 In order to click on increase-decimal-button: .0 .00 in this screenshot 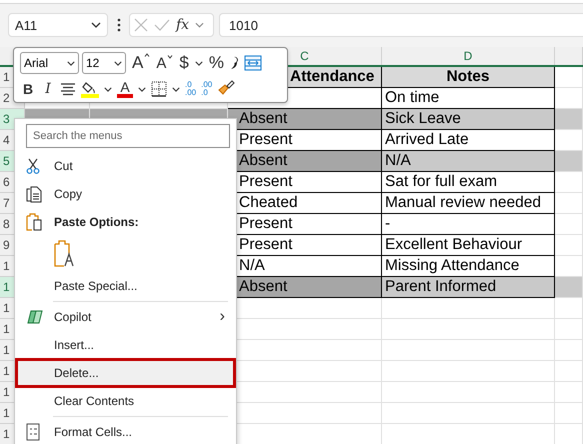, I will do `click(190, 89)`.